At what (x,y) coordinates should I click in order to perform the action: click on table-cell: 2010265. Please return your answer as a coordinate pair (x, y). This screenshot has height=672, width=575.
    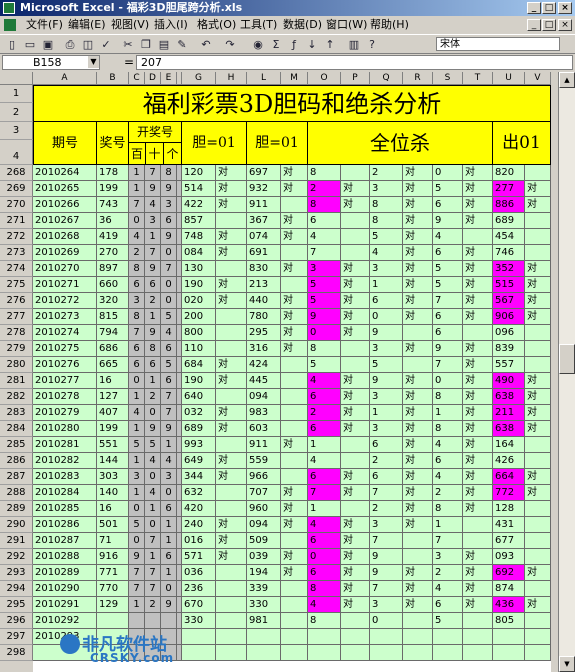
    Looking at the image, I should click on (65, 189).